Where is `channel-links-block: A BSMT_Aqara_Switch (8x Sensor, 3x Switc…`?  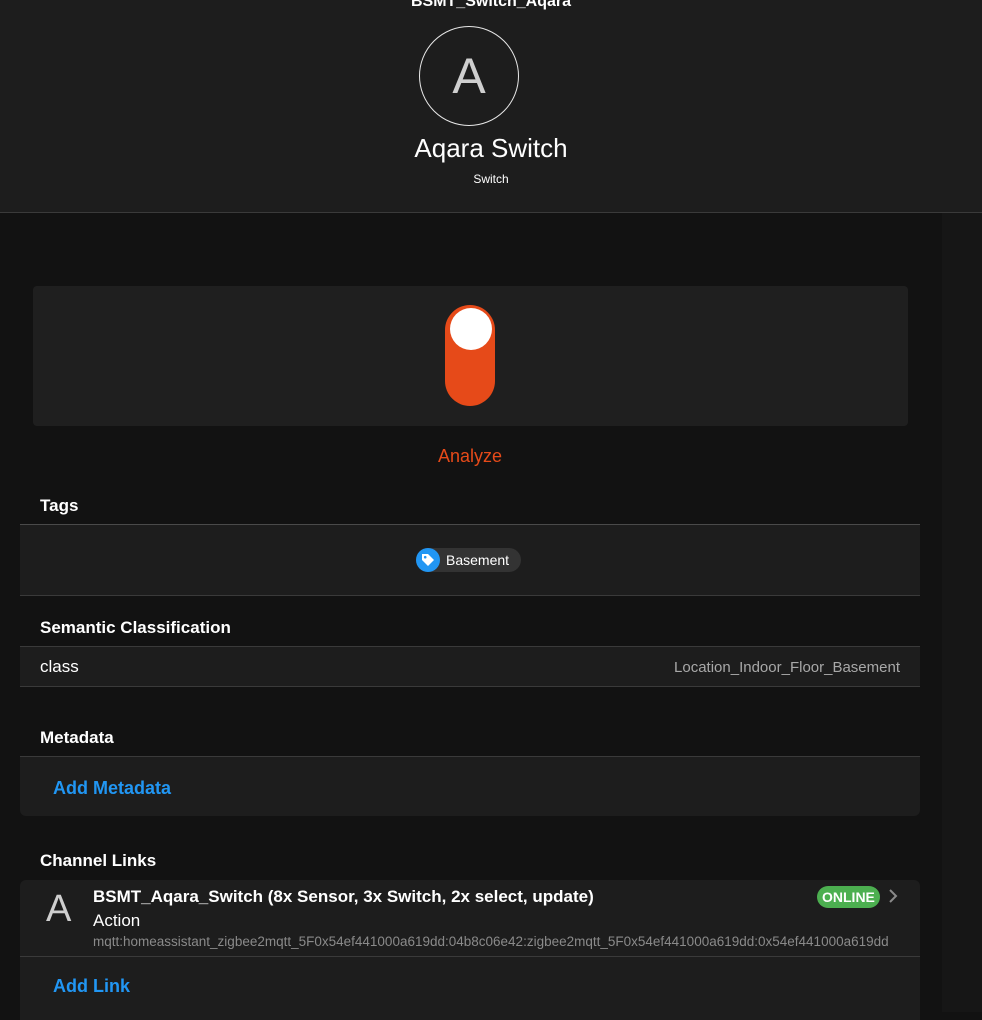 channel-links-block: A BSMT_Aqara_Switch (8x Sensor, 3x Switc… is located at coordinates (470, 950).